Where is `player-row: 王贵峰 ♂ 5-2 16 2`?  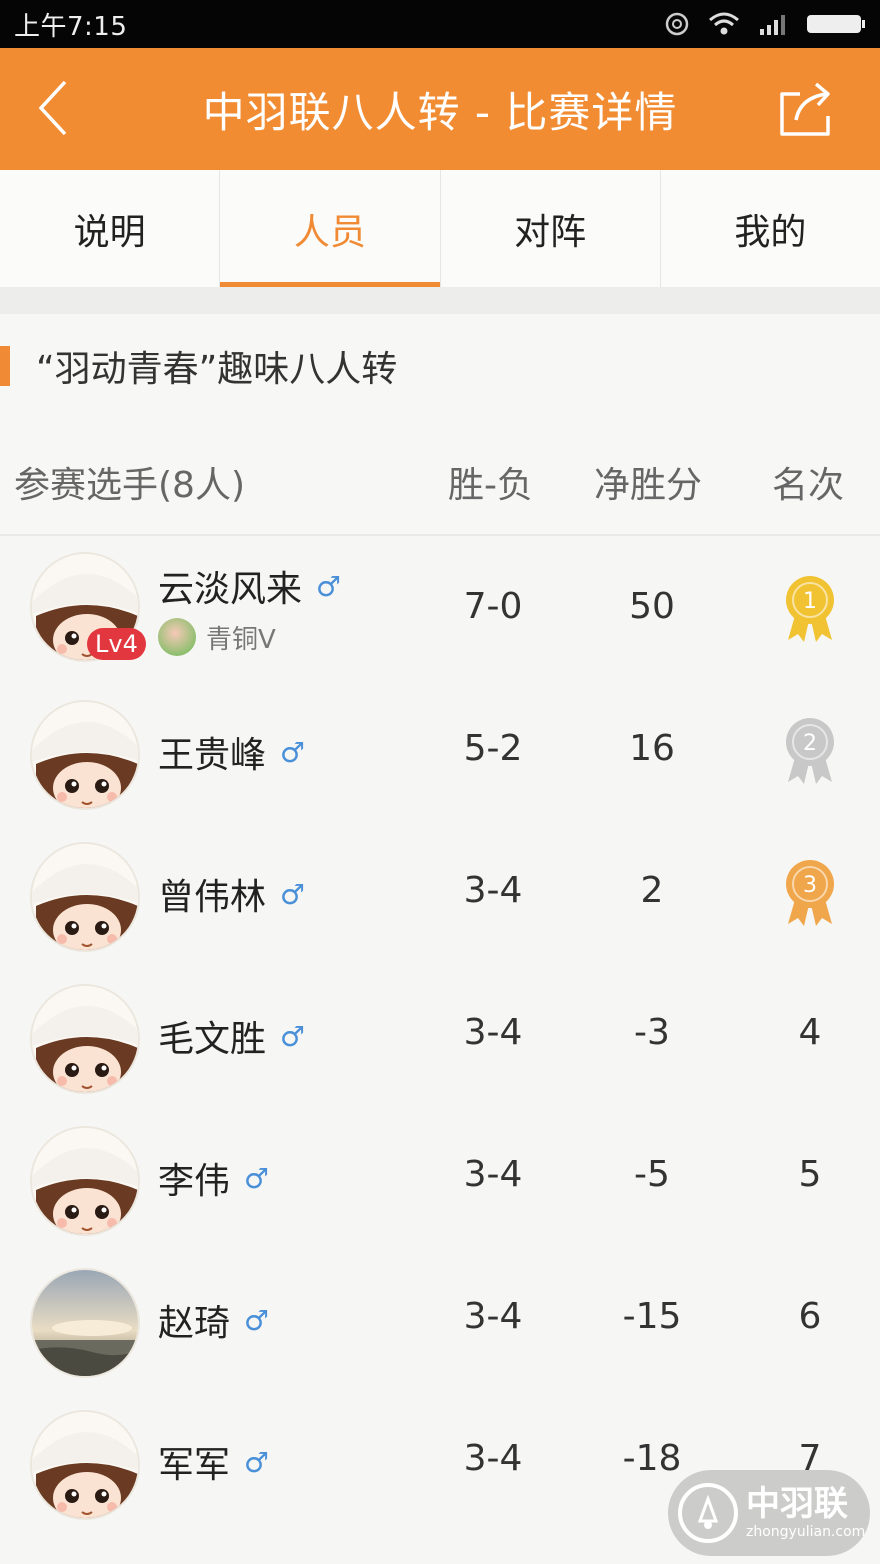 player-row: 王贵峰 ♂ 5-2 16 2 is located at coordinates (440, 751).